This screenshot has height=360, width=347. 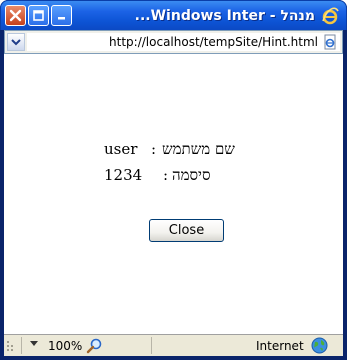 I want to click on magnifier-icon, so click(x=94, y=346).